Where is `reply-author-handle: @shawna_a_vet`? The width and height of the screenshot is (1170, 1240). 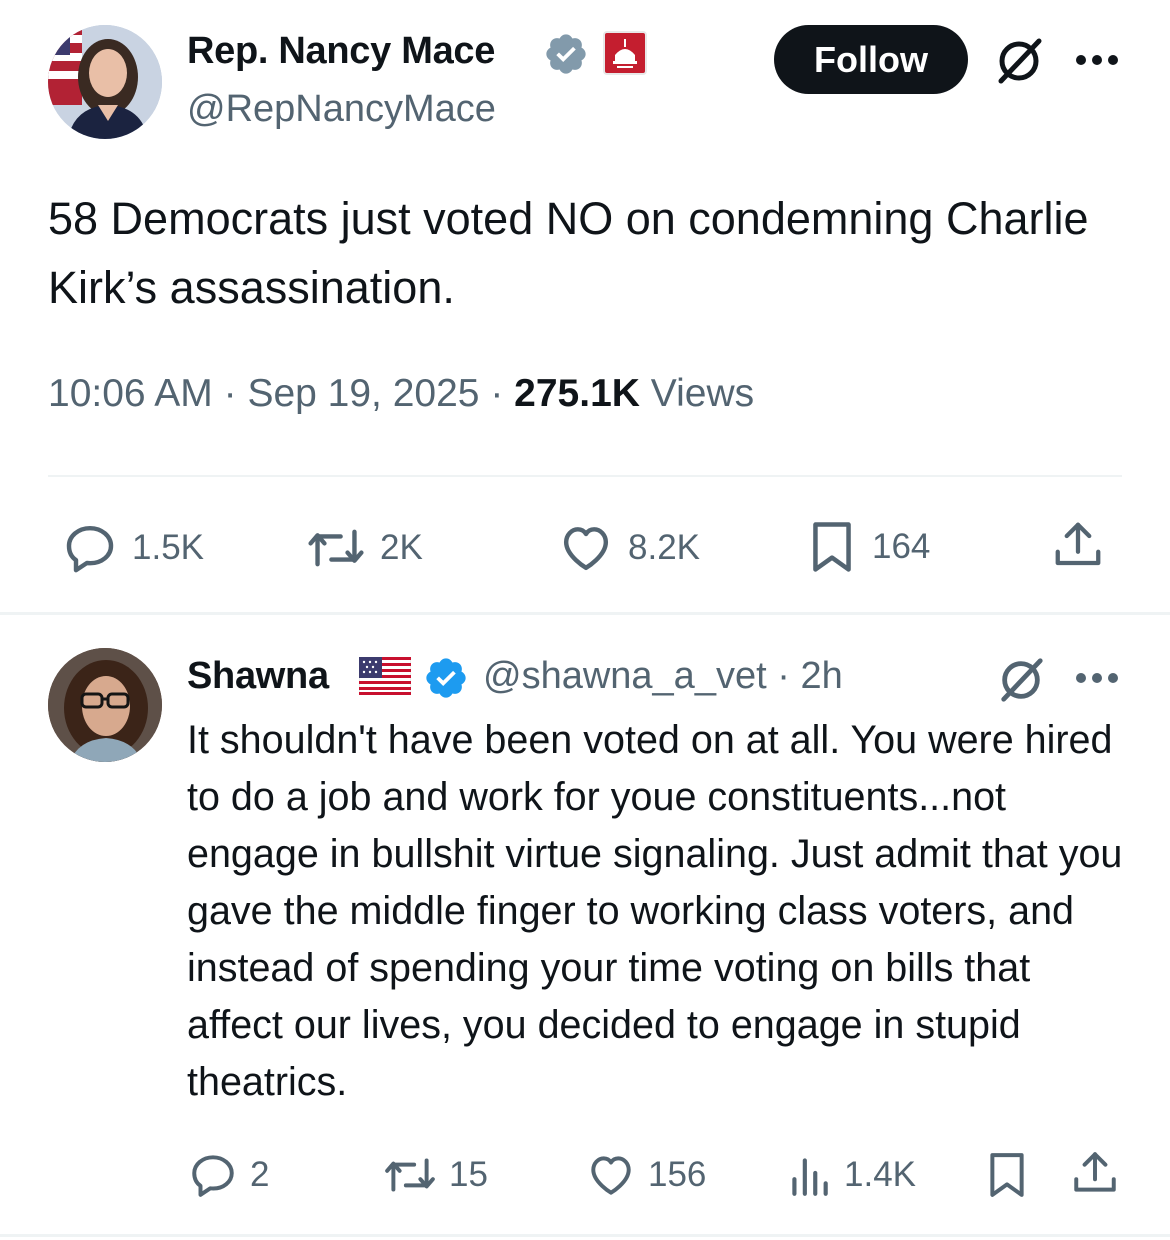 reply-author-handle: @shawna_a_vet is located at coordinates (625, 676).